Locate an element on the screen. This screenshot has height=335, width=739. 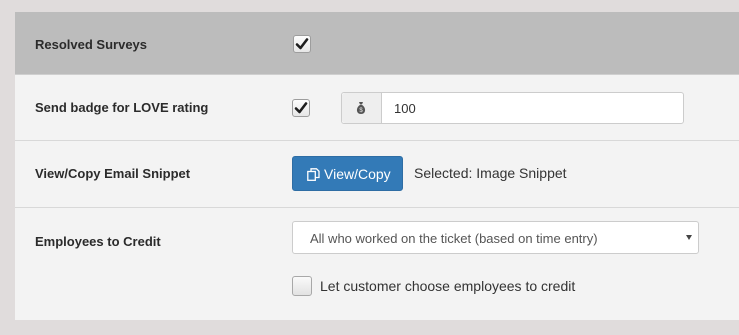
view-copy-button: View/Copy is located at coordinates (347, 173).